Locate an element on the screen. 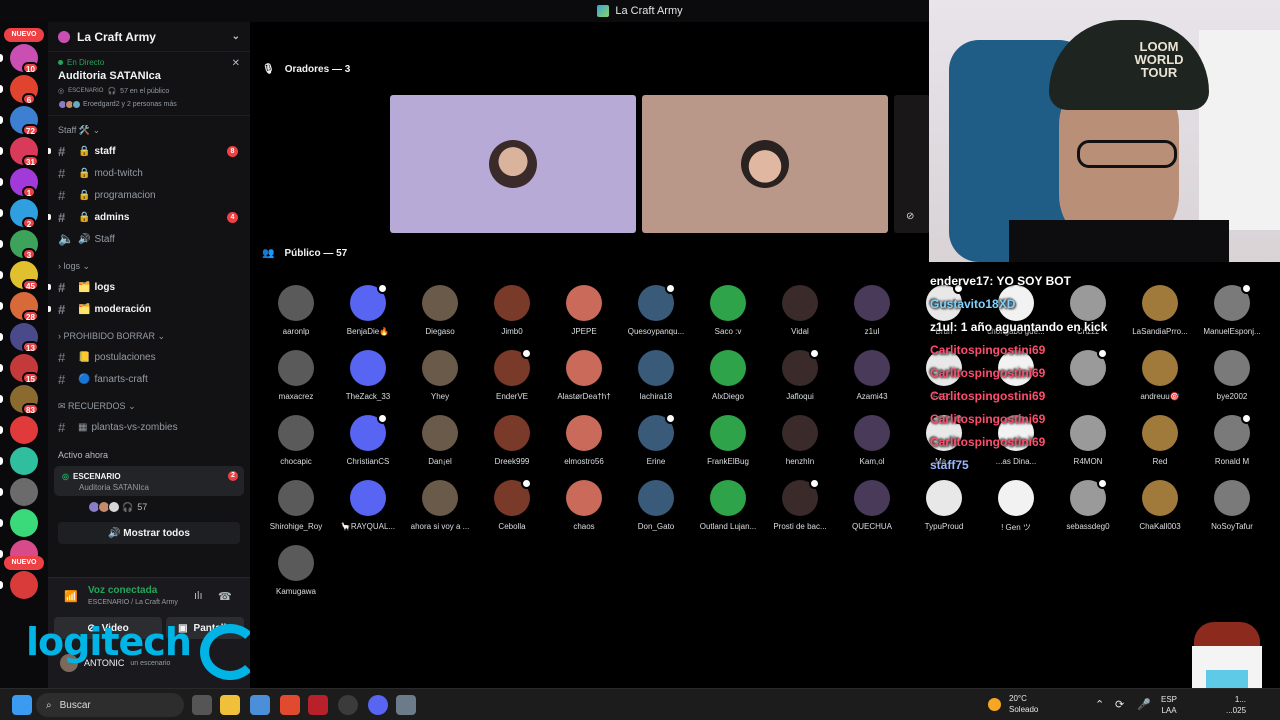  channel-mod-twitch: # 🔒 mod-twitch is located at coordinates (149, 173).